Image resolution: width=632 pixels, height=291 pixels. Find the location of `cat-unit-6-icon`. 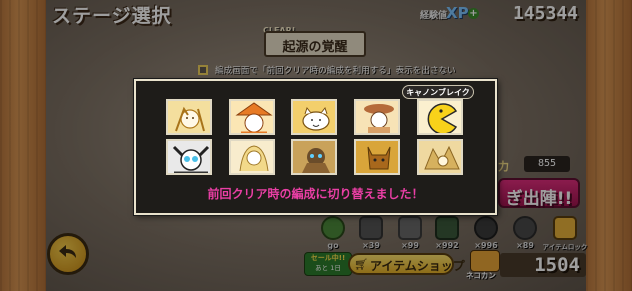

cat-unit-6-icon is located at coordinates (189, 157).